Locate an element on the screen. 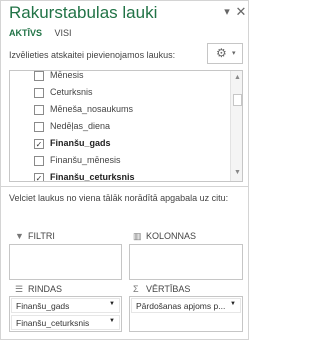 The image size is (320, 340). rows-field-pill: Finanšu_ceturksnis ▼ is located at coordinates (65, 322).